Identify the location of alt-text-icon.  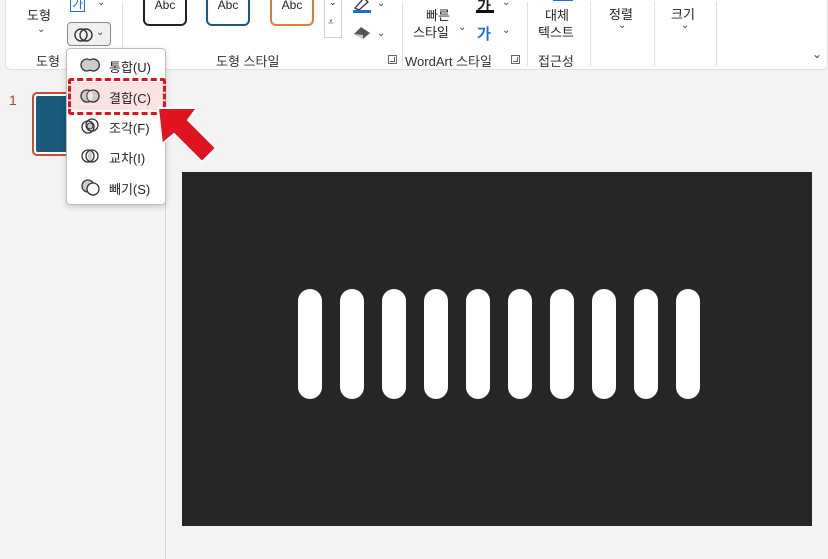
(563, 0).